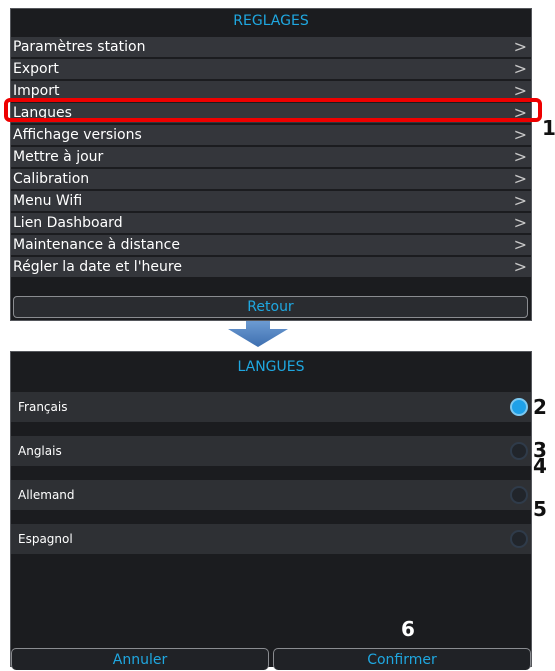 The image size is (555, 671). I want to click on menu-item-parametres-station: Paramètres station >, so click(271, 47).